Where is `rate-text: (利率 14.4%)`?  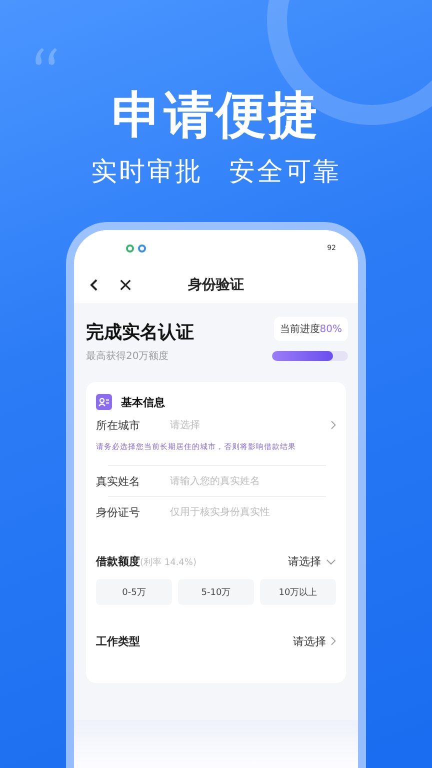
rate-text: (利率 14.4%) is located at coordinates (168, 563).